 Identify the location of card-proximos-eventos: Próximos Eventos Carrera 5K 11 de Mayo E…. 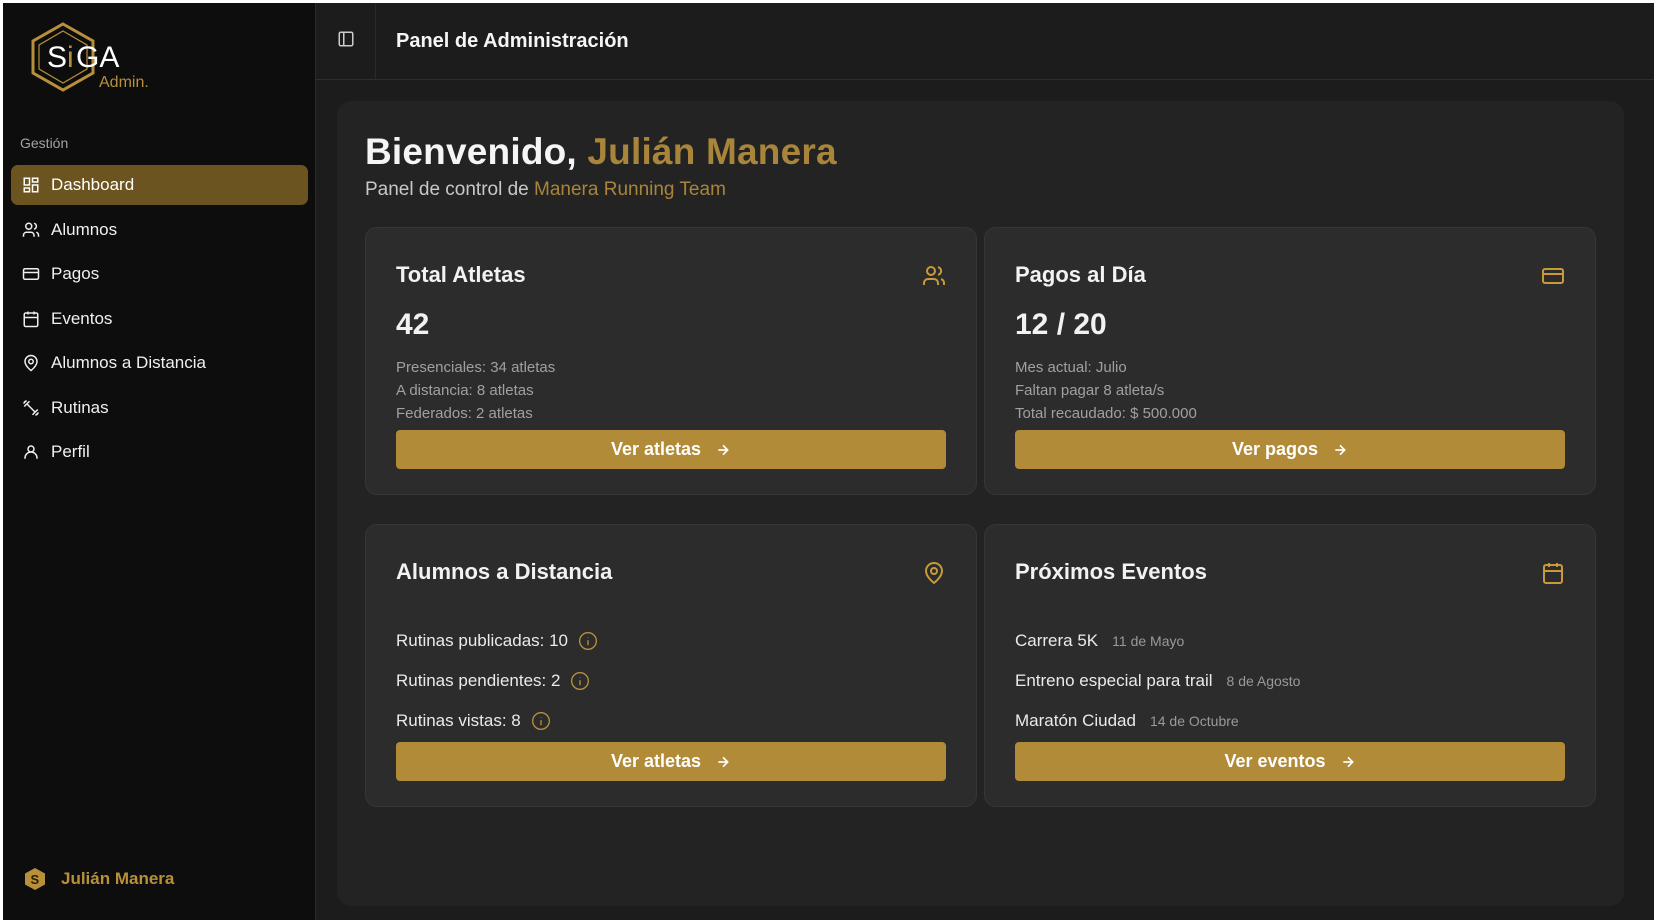
(1290, 665).